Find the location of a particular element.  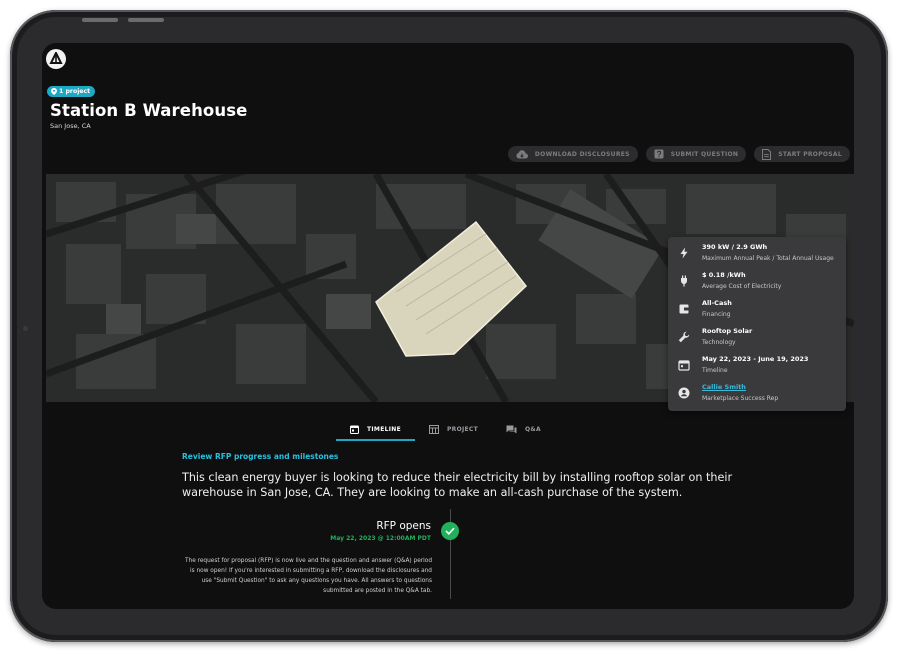

tab-qa: Q&A is located at coordinates (523, 429).